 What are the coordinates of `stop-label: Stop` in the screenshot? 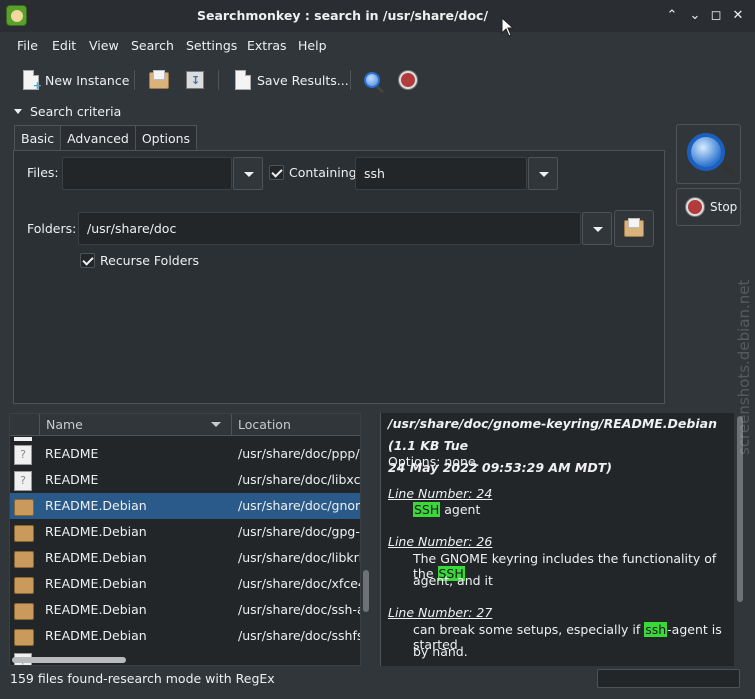 It's located at (724, 207).